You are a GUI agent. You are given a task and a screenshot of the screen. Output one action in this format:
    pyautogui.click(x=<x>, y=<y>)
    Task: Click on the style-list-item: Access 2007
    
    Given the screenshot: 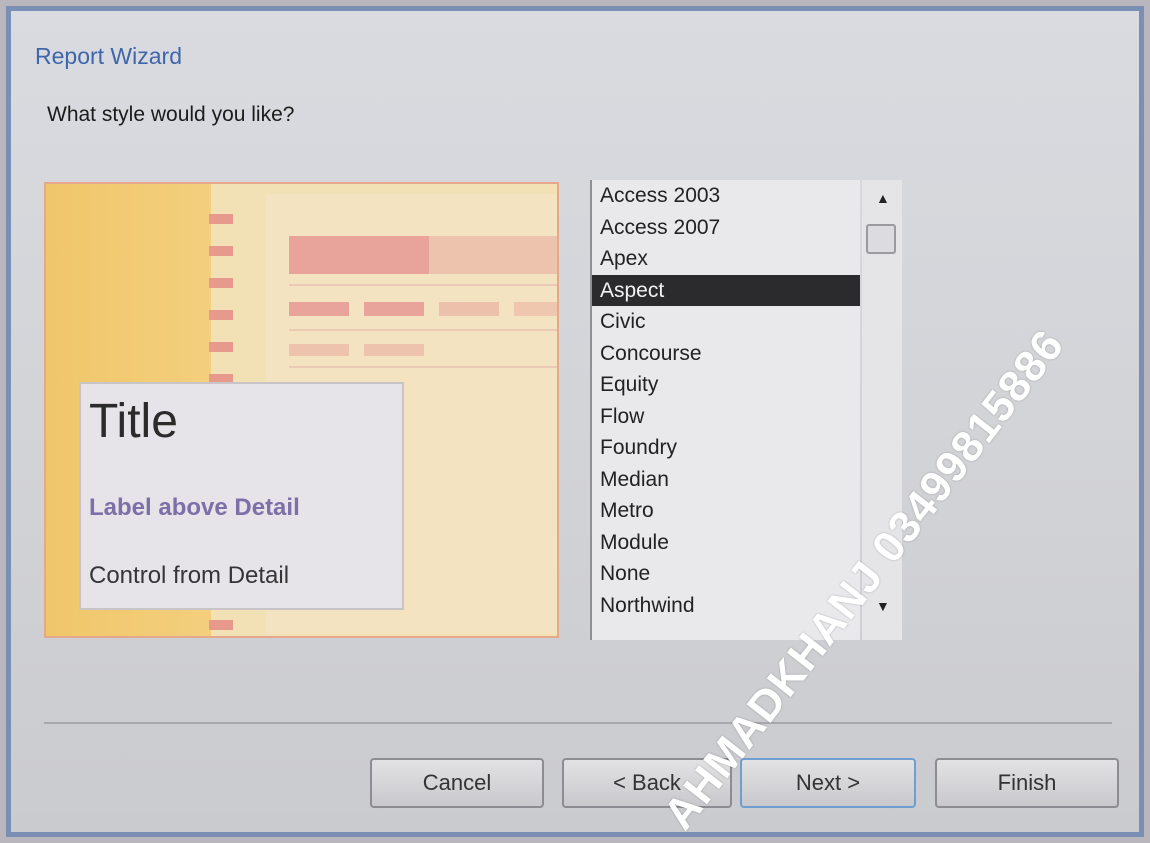 What is the action you would take?
    pyautogui.click(x=726, y=228)
    